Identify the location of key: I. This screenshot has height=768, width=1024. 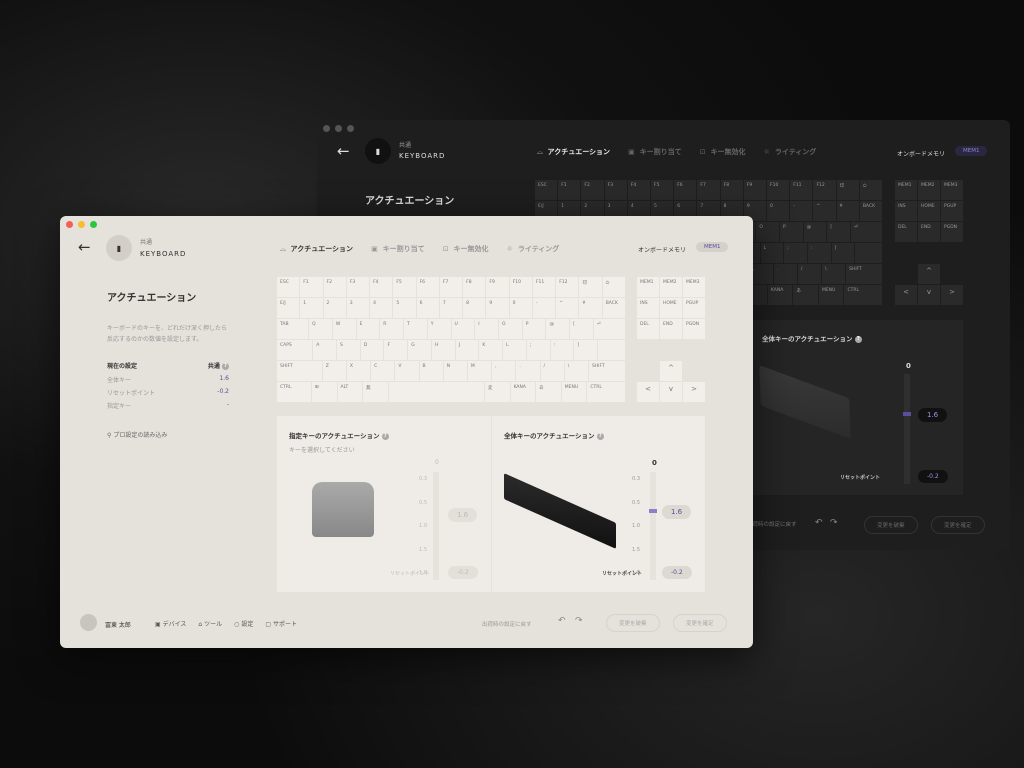
(486, 329).